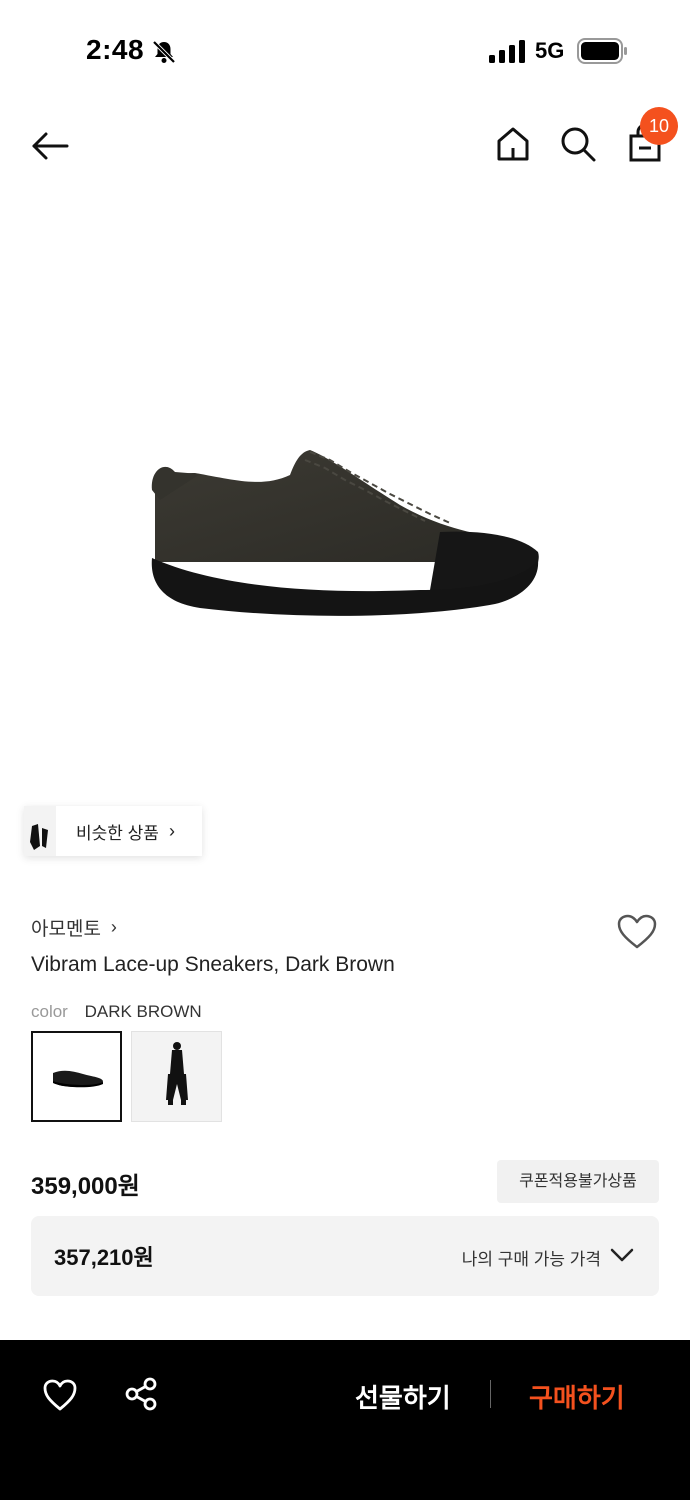  What do you see at coordinates (143, 1011) in the screenshot?
I see `color-value: DARK BROWN` at bounding box center [143, 1011].